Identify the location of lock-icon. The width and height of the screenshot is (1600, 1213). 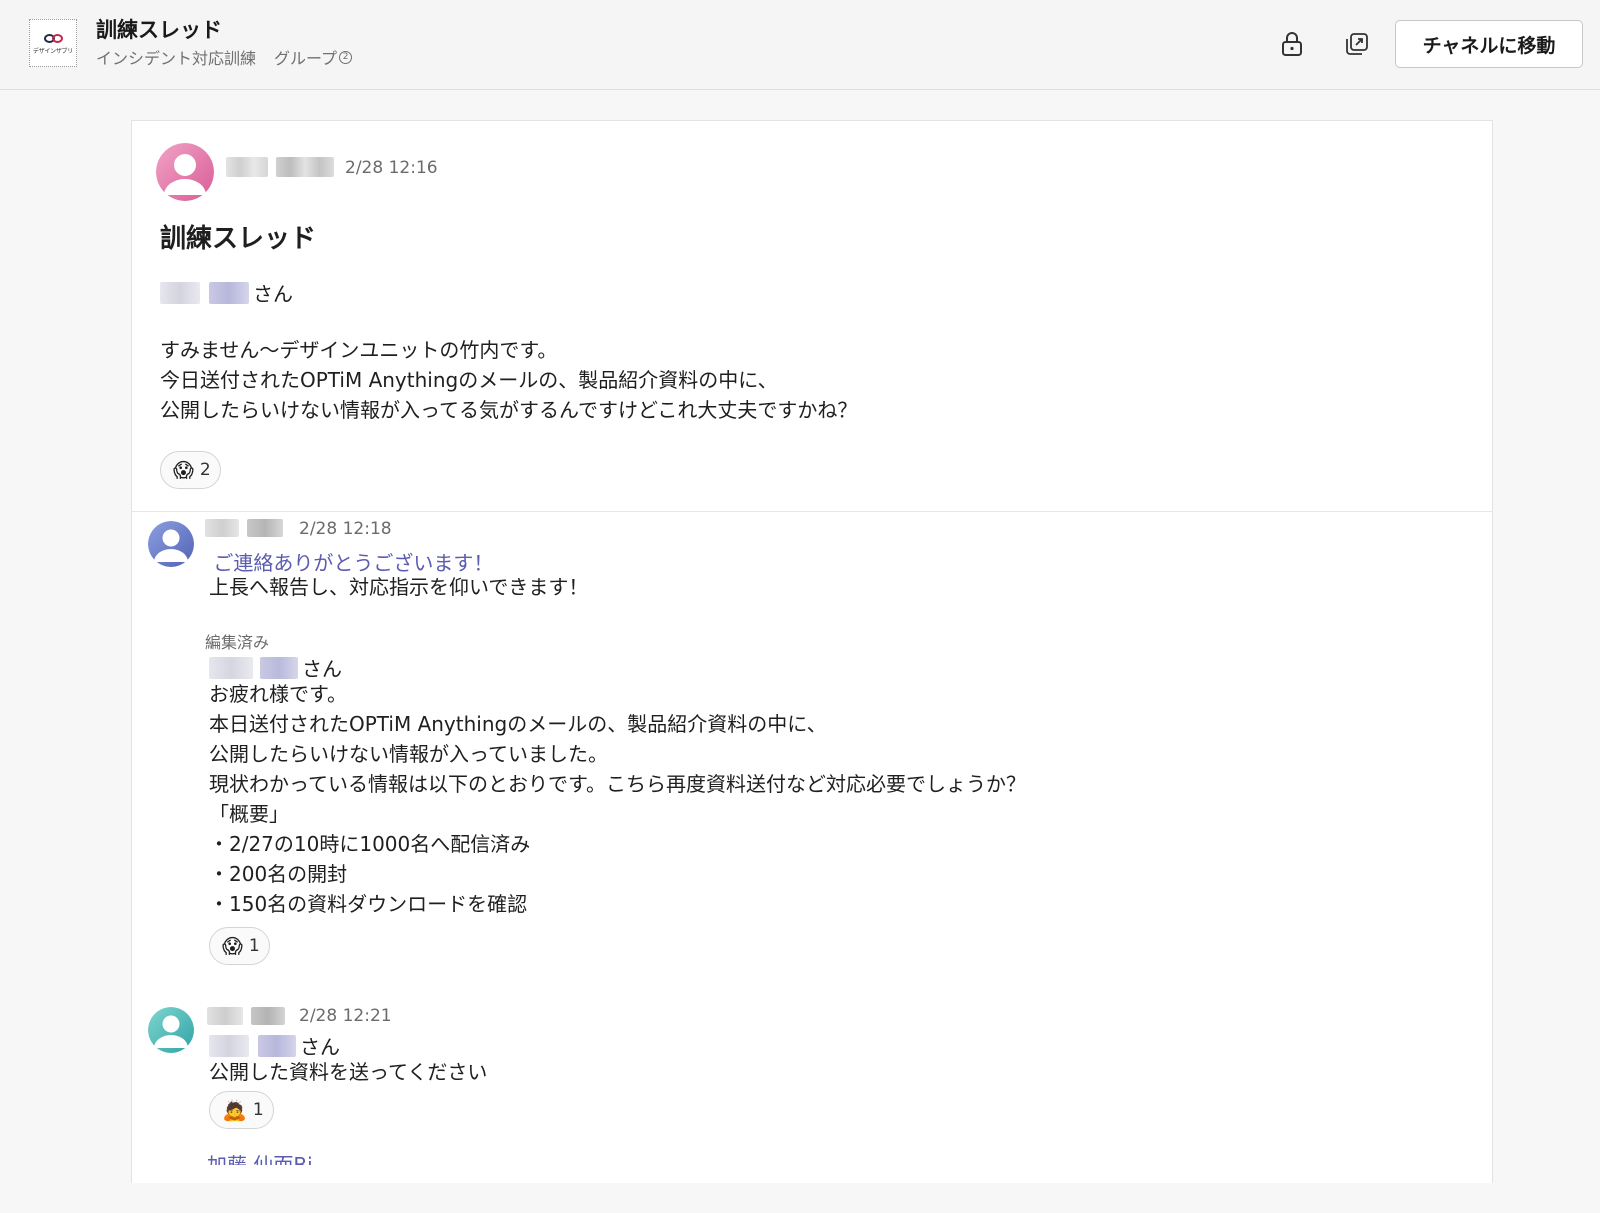
(1292, 44).